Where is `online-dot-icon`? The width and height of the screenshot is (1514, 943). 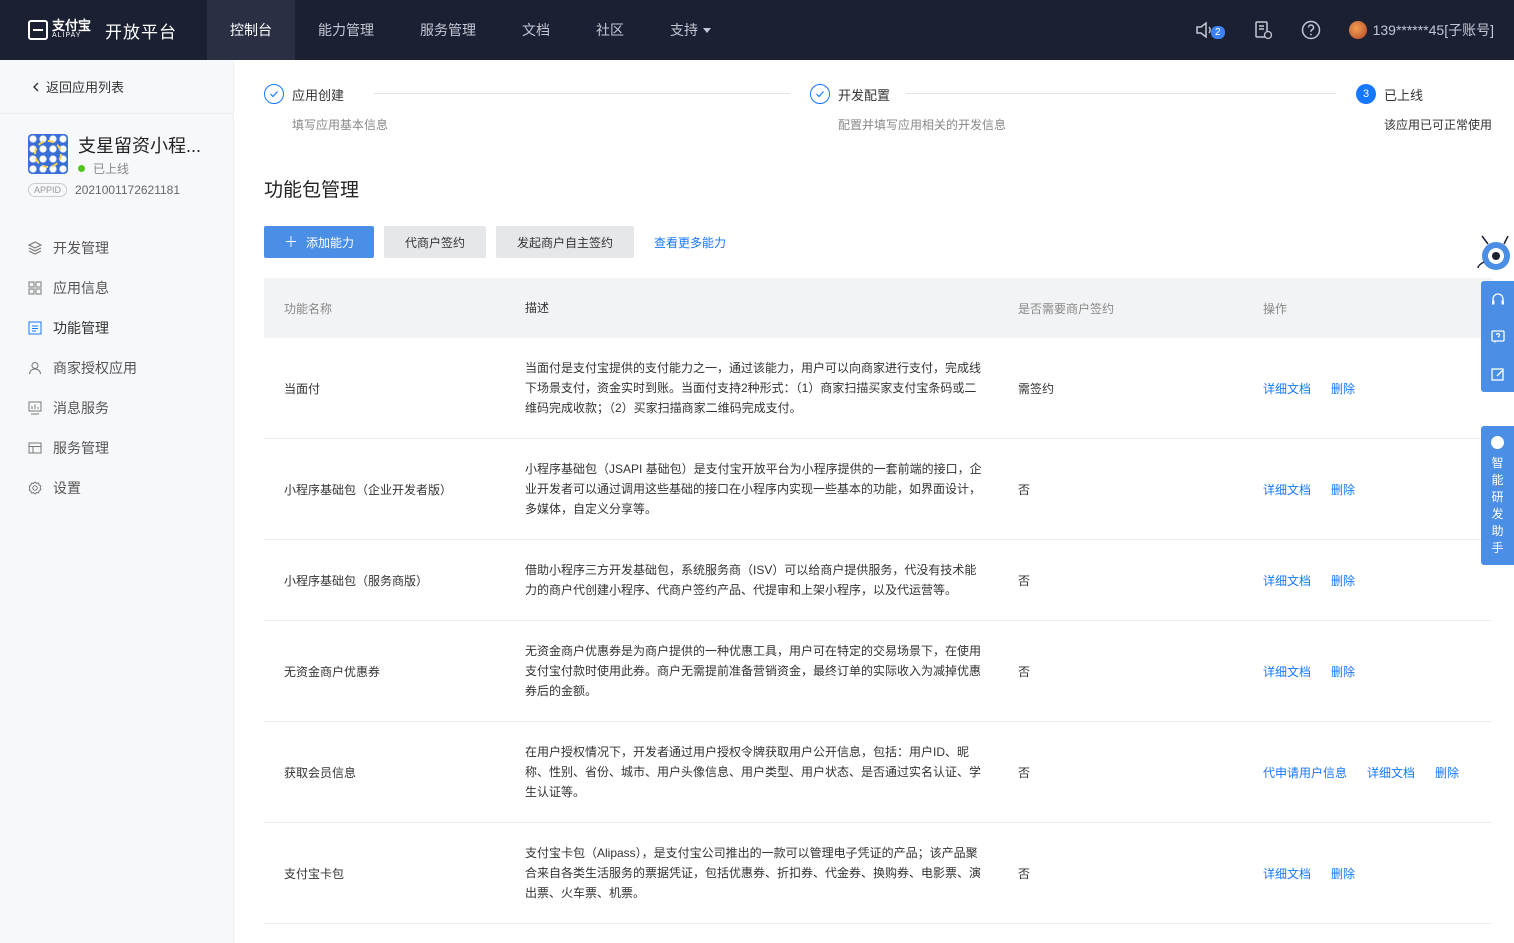 online-dot-icon is located at coordinates (81, 168).